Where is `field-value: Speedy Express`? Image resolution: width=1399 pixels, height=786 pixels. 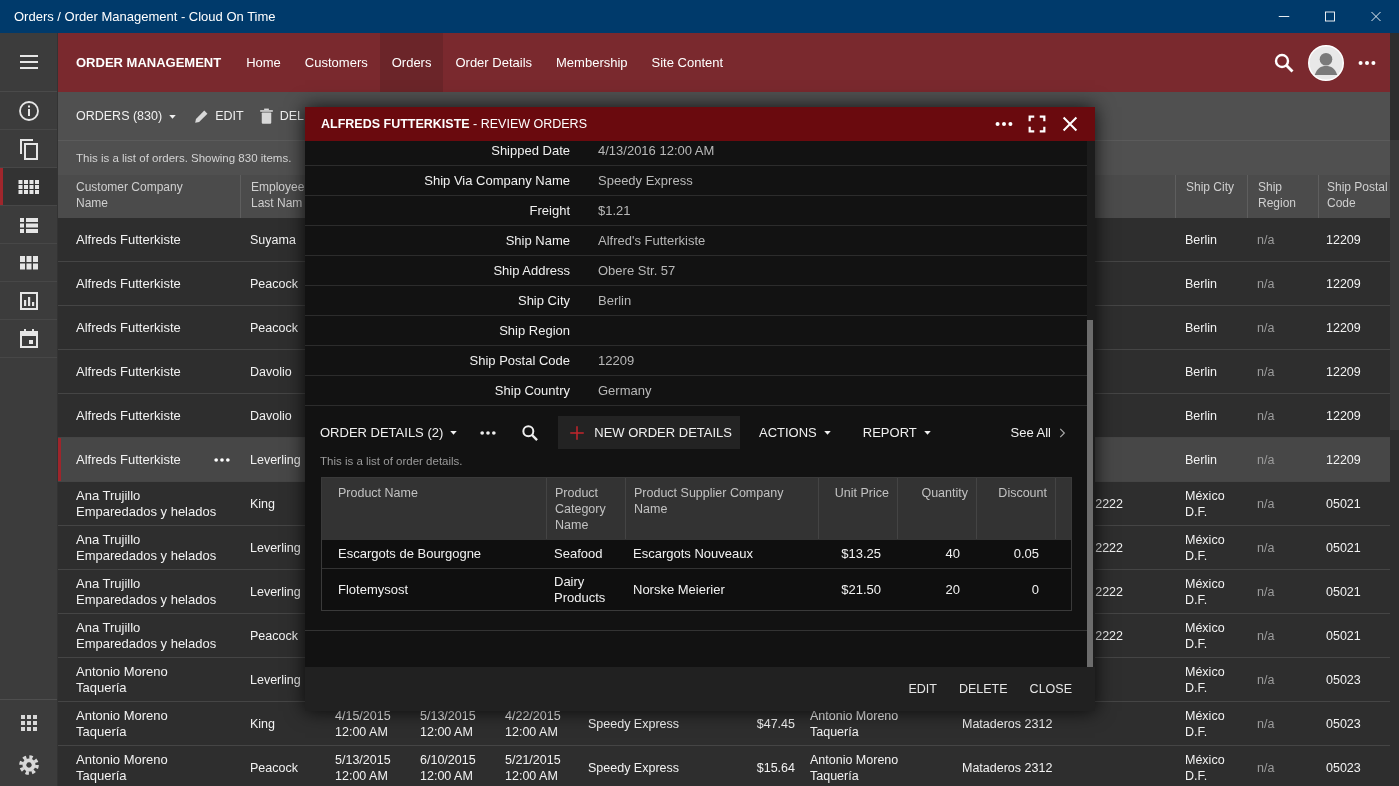
field-value: Speedy Express is located at coordinates (645, 180).